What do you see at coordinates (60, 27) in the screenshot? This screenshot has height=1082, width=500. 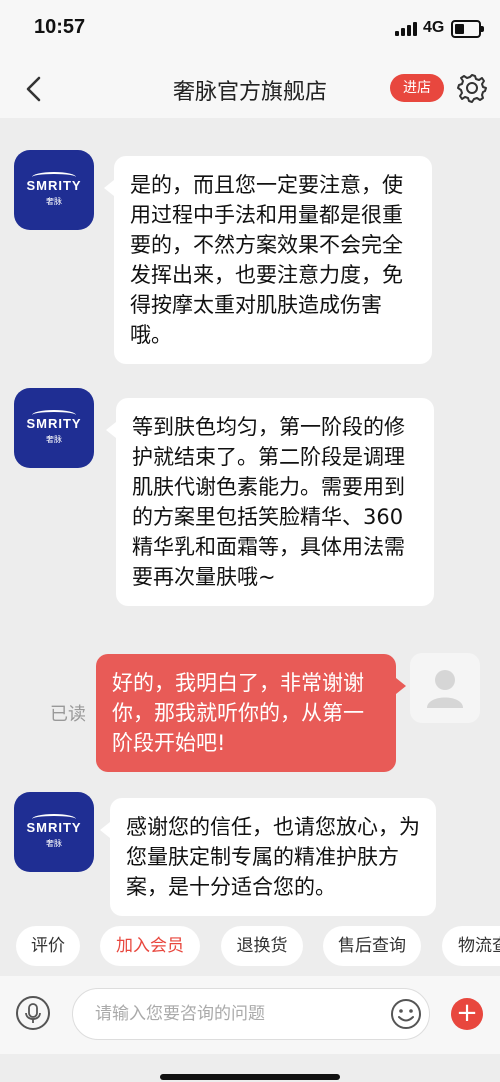 I see `status-time: 10:57` at bounding box center [60, 27].